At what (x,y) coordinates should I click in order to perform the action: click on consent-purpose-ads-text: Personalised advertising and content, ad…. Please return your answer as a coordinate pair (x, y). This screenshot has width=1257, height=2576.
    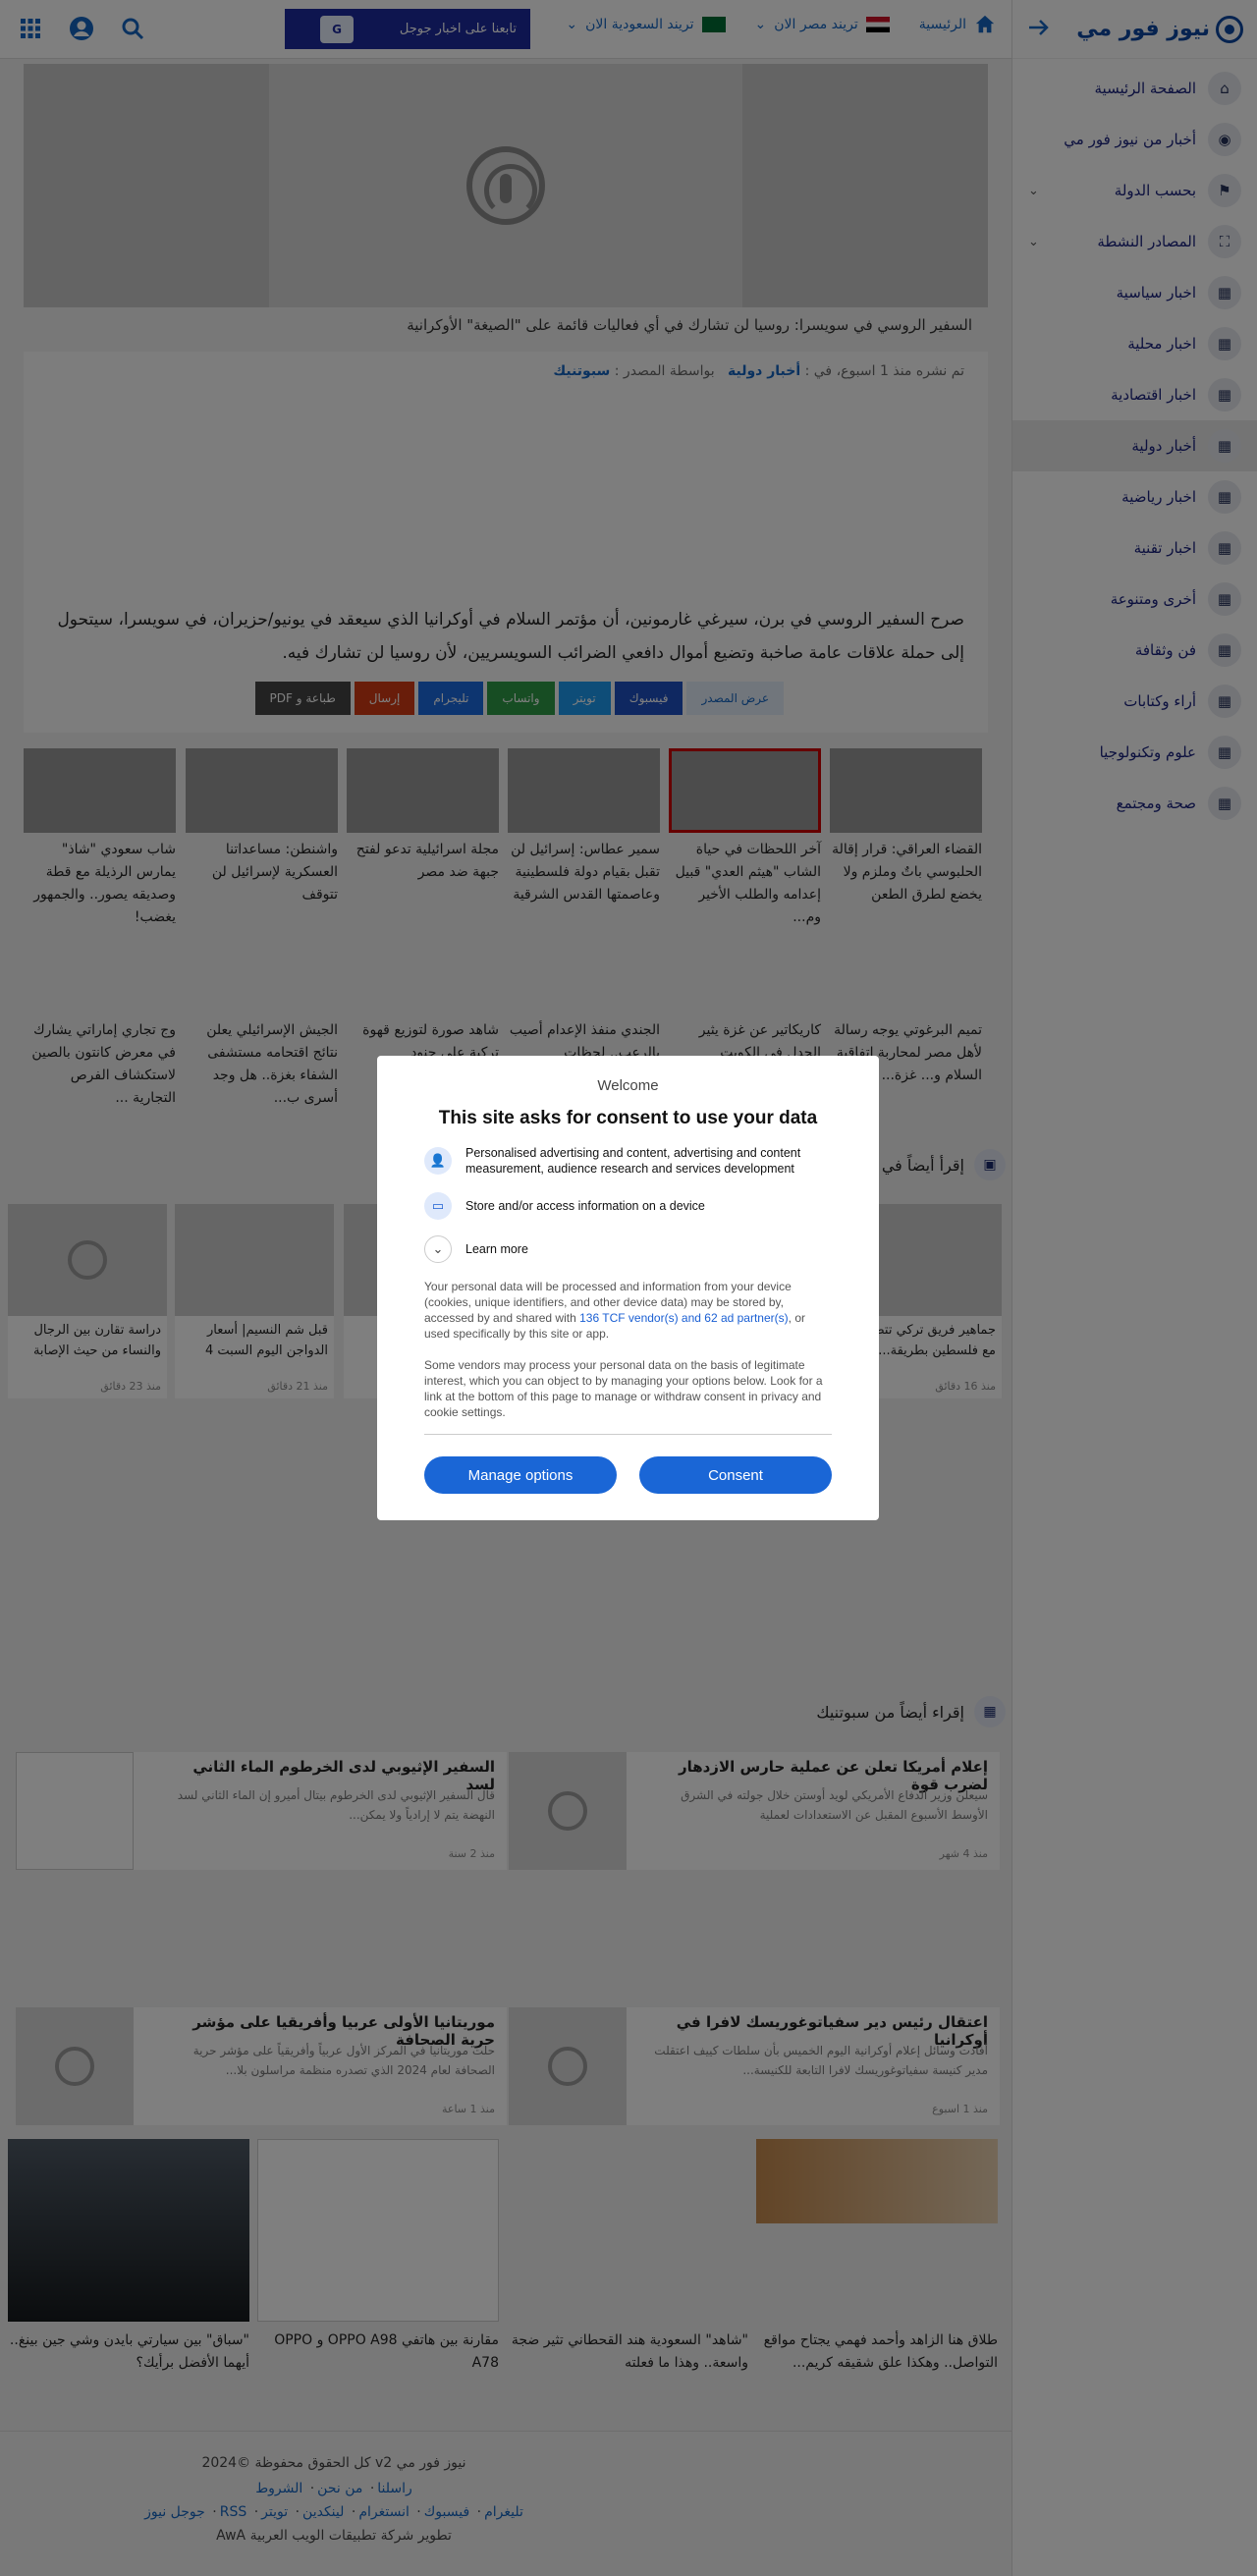
    Looking at the image, I should click on (633, 1161).